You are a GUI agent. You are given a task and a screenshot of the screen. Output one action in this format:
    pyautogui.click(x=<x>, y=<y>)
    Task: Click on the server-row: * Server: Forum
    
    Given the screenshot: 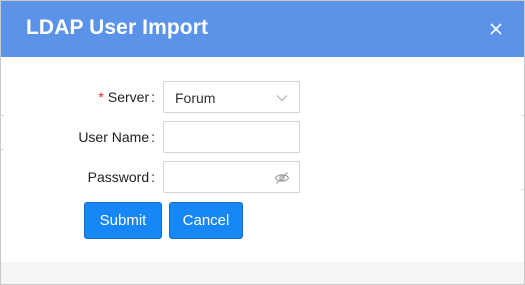 What is the action you would take?
    pyautogui.click(x=262, y=97)
    